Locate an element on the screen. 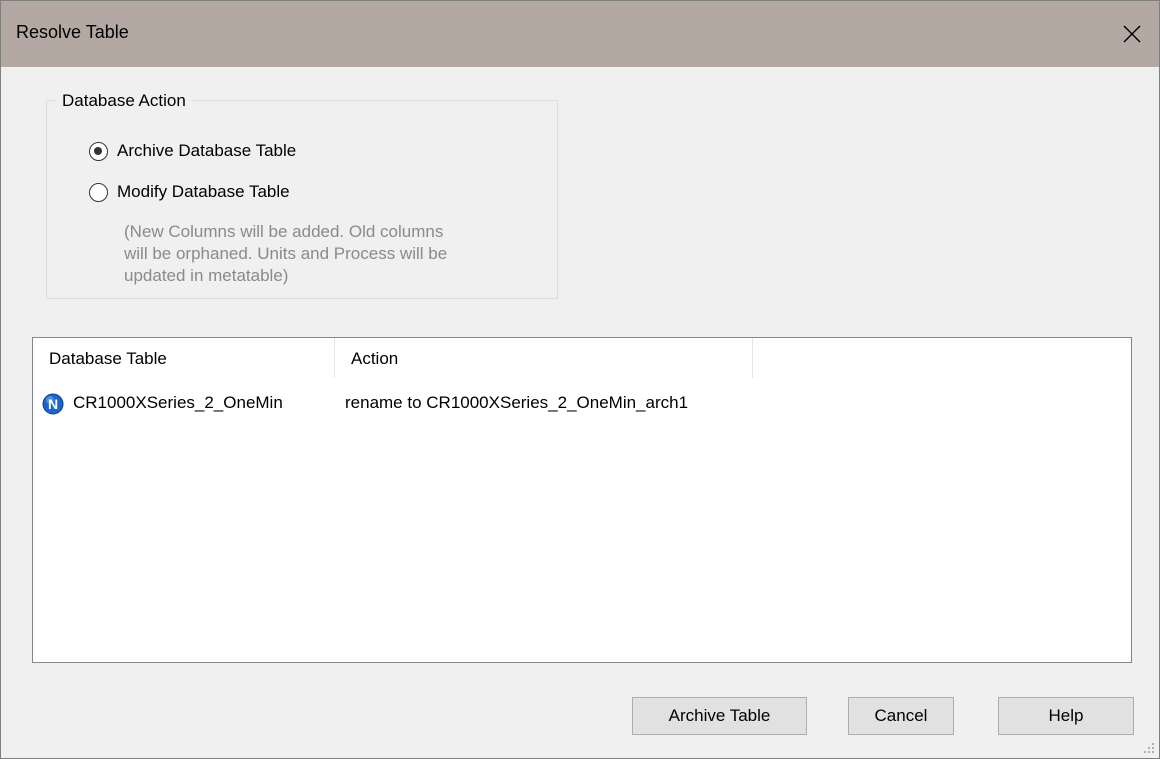 The height and width of the screenshot is (759, 1160). archive-table-button: Archive Table is located at coordinates (719, 716).